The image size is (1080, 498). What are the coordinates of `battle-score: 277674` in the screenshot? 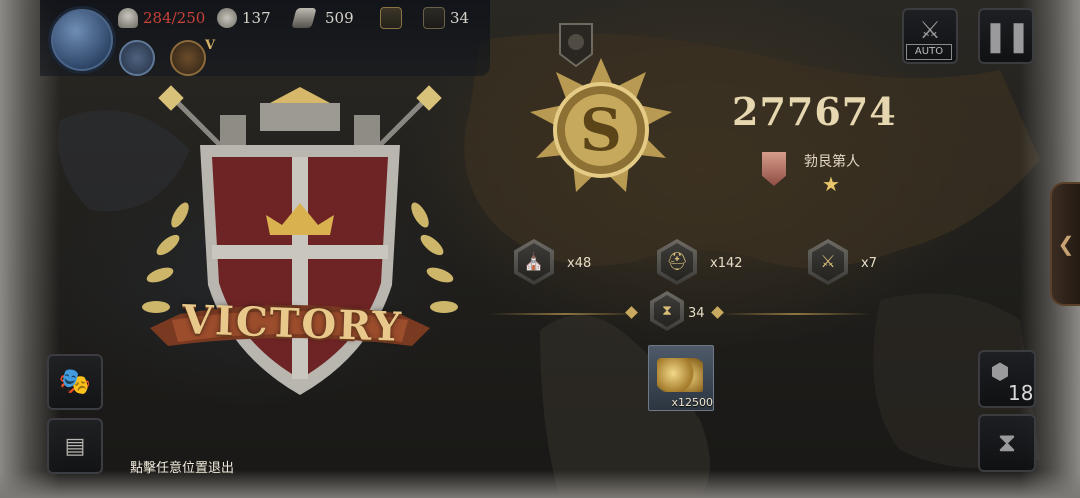 It's located at (814, 111).